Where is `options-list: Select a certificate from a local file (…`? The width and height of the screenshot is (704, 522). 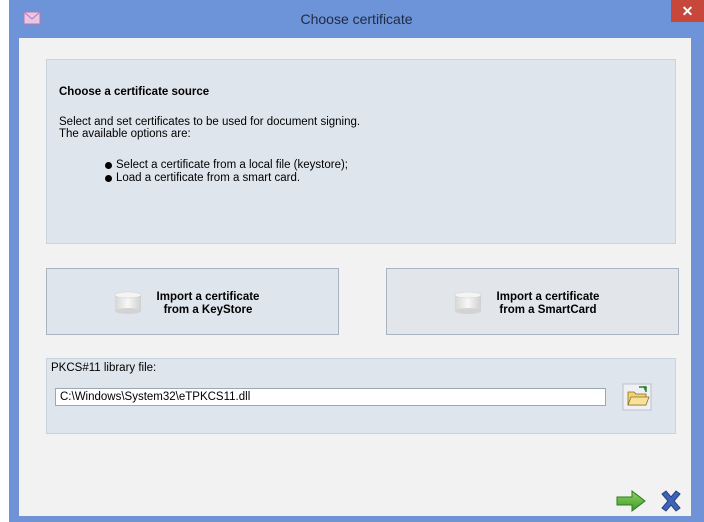
options-list: Select a certificate from a local file (… is located at coordinates (226, 172).